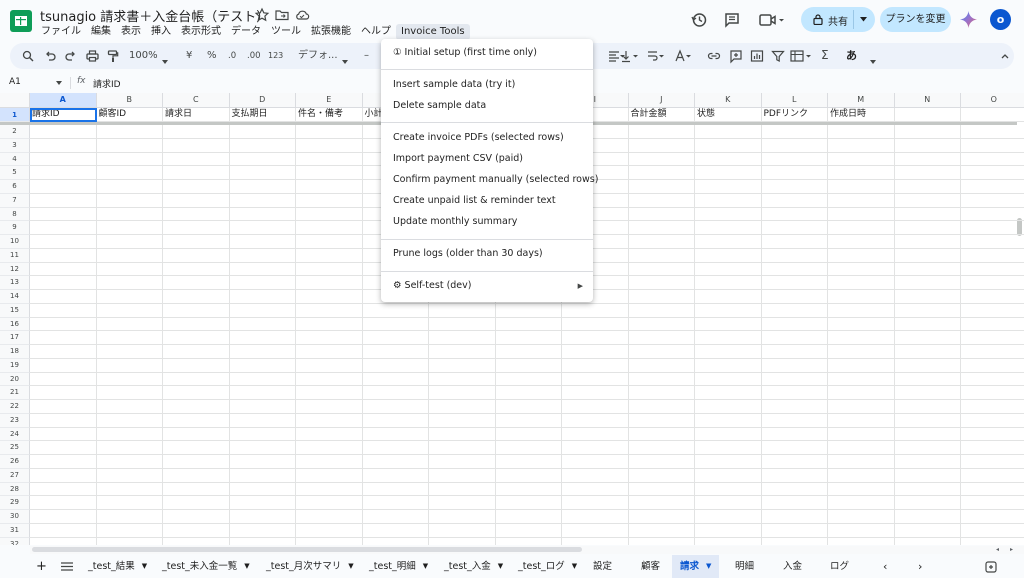  I want to click on cell-d13, so click(262, 283).